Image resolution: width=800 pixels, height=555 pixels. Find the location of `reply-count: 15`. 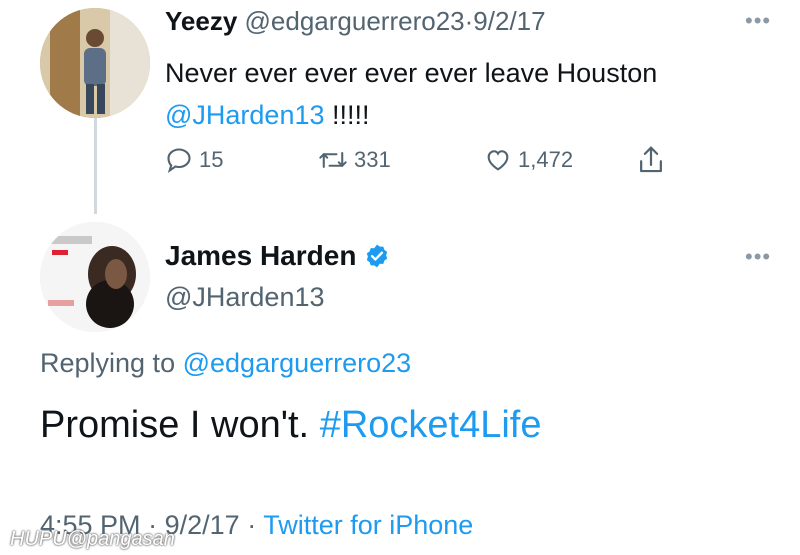

reply-count: 15 is located at coordinates (211, 159).